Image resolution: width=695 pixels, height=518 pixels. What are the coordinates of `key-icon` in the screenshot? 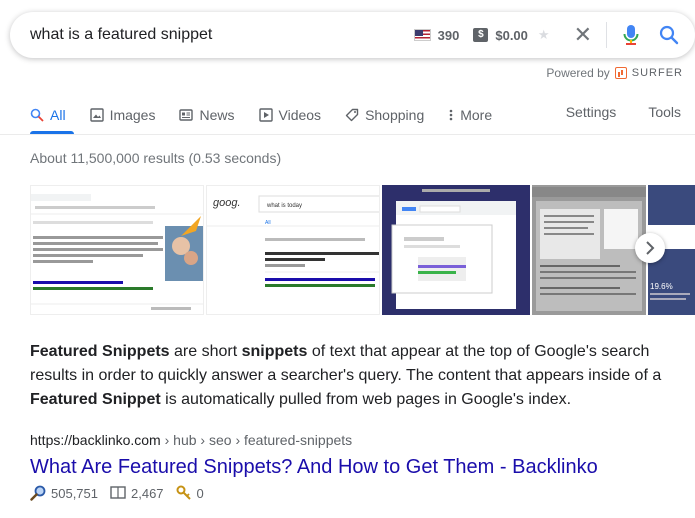 It's located at (183, 492).